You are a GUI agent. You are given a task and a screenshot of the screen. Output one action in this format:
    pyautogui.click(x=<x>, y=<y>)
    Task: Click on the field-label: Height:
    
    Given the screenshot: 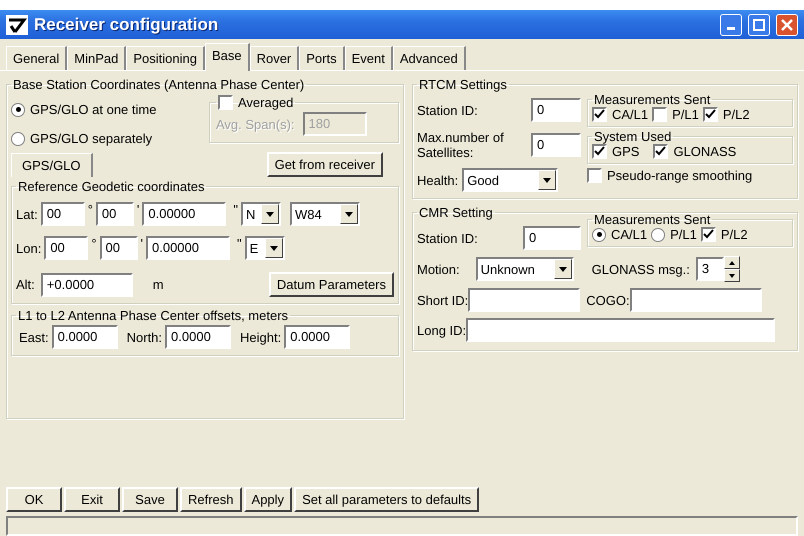 What is the action you would take?
    pyautogui.click(x=261, y=337)
    